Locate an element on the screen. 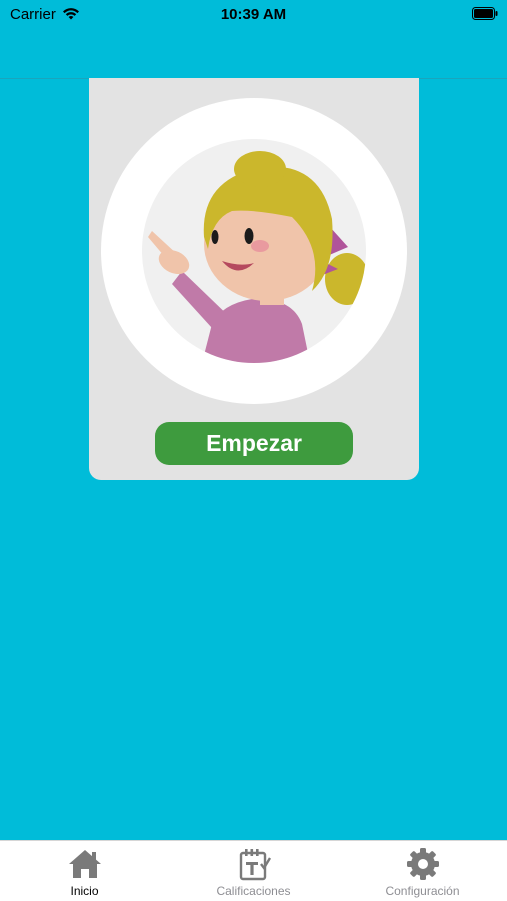 The image size is (507, 901). tab-label-configuracion: Configuración is located at coordinates (422, 891).